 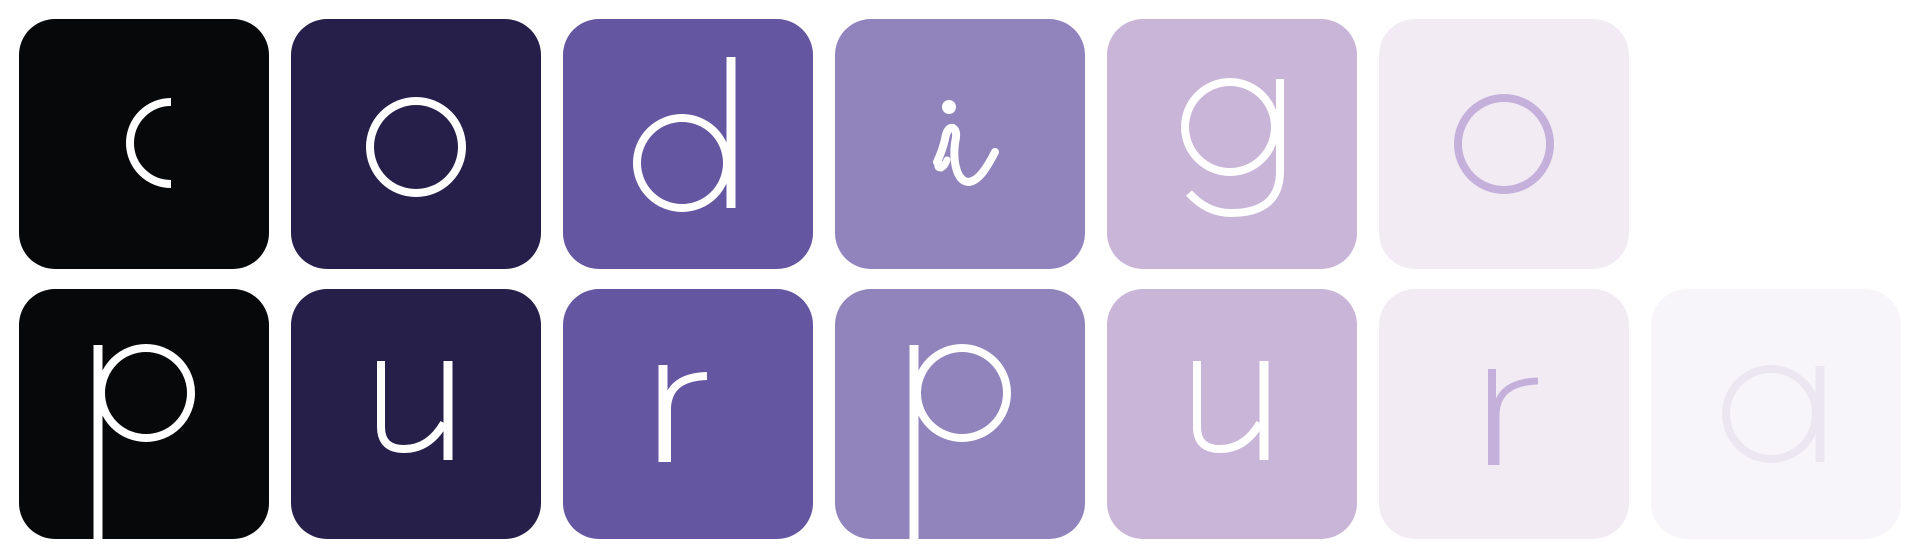 I want to click on letter-tile: c, so click(x=144, y=144).